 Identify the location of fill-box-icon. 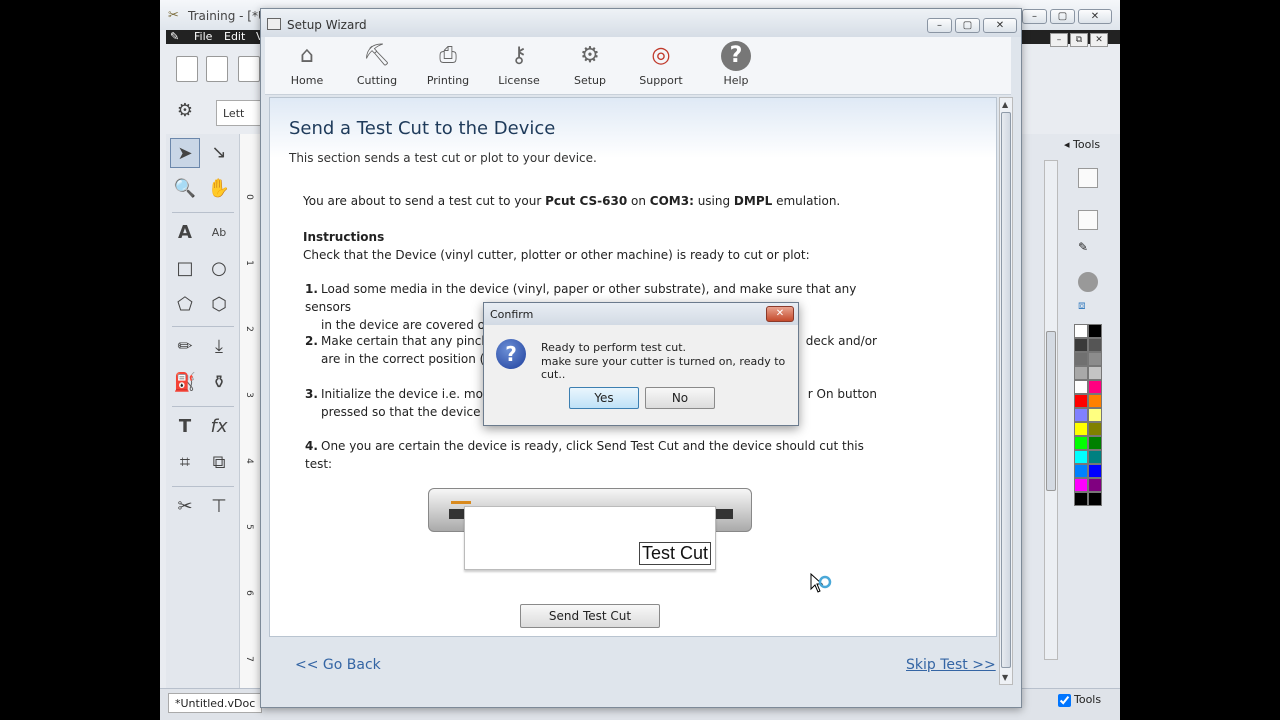
(1088, 220).